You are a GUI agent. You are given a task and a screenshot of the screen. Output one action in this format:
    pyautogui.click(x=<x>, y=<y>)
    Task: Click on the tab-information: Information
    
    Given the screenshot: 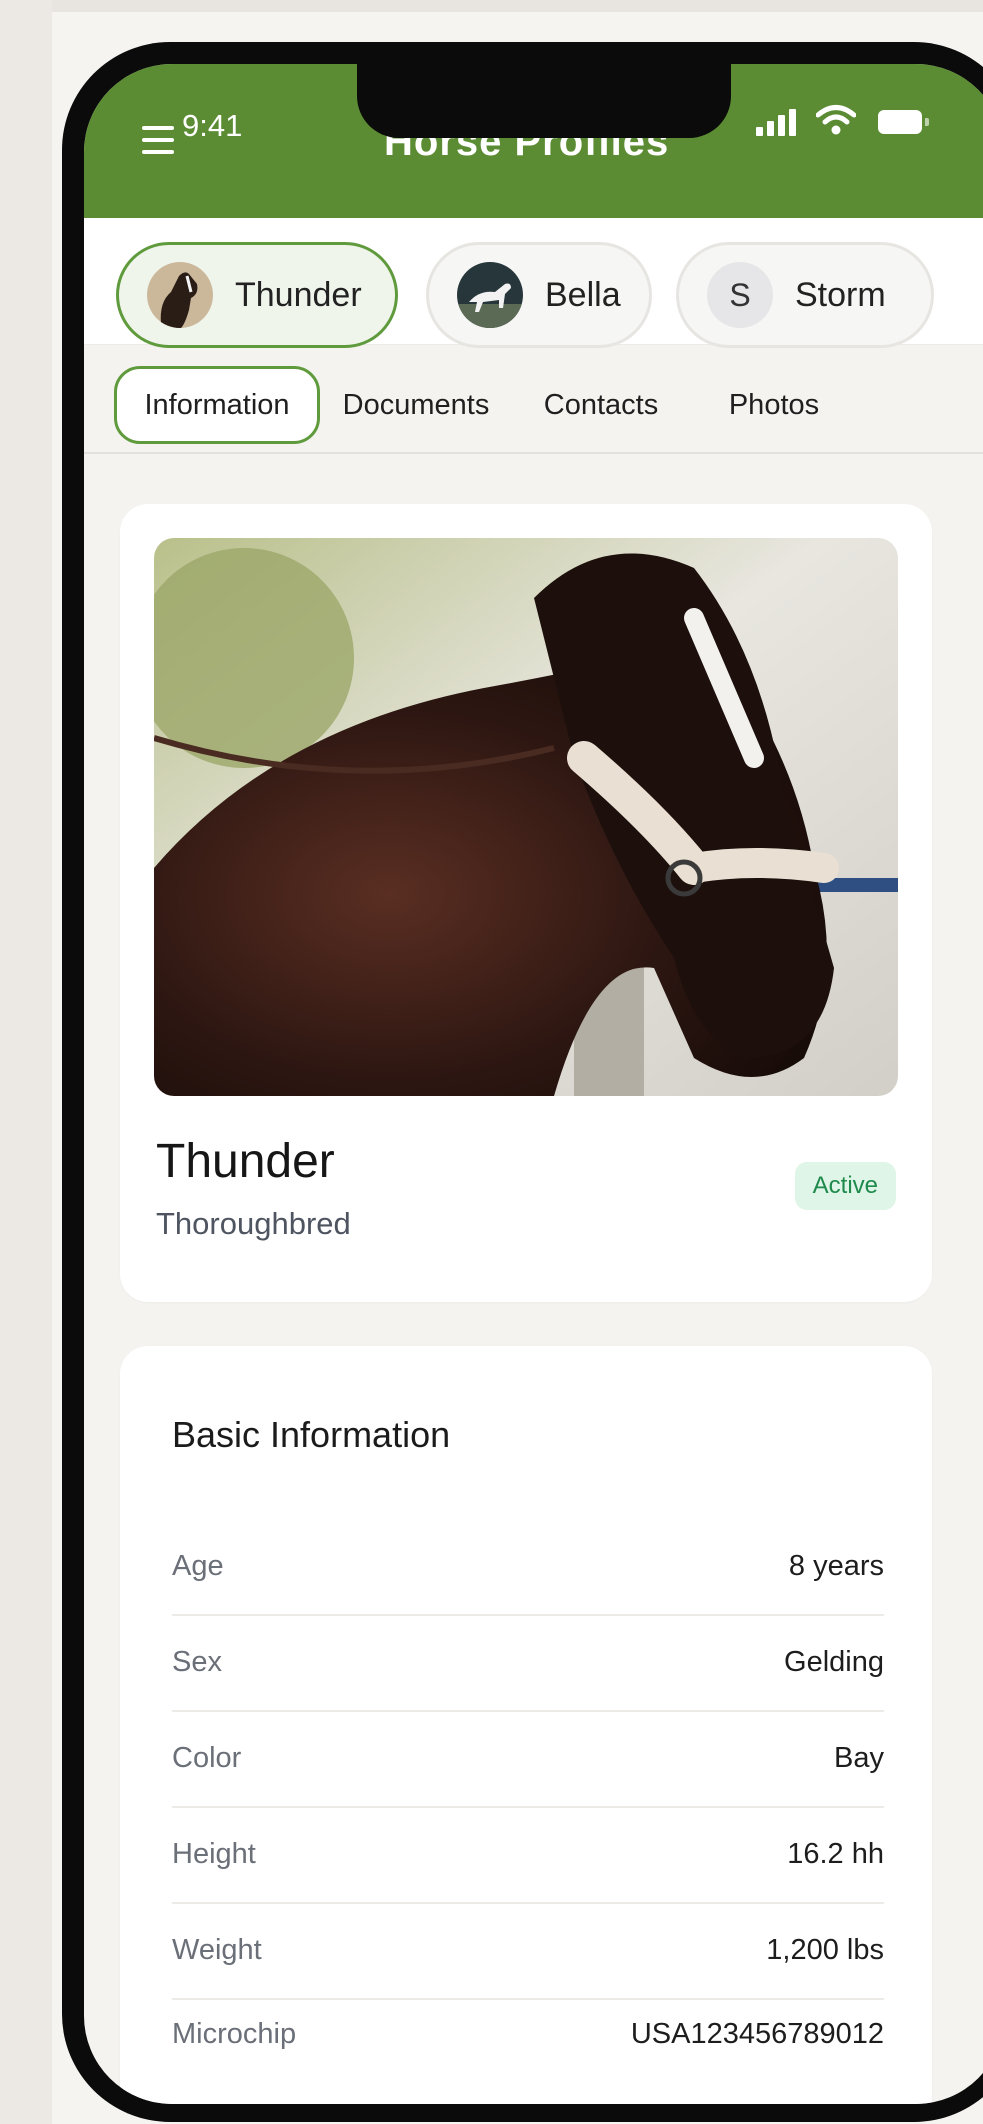 What is the action you would take?
    pyautogui.click(x=217, y=405)
    